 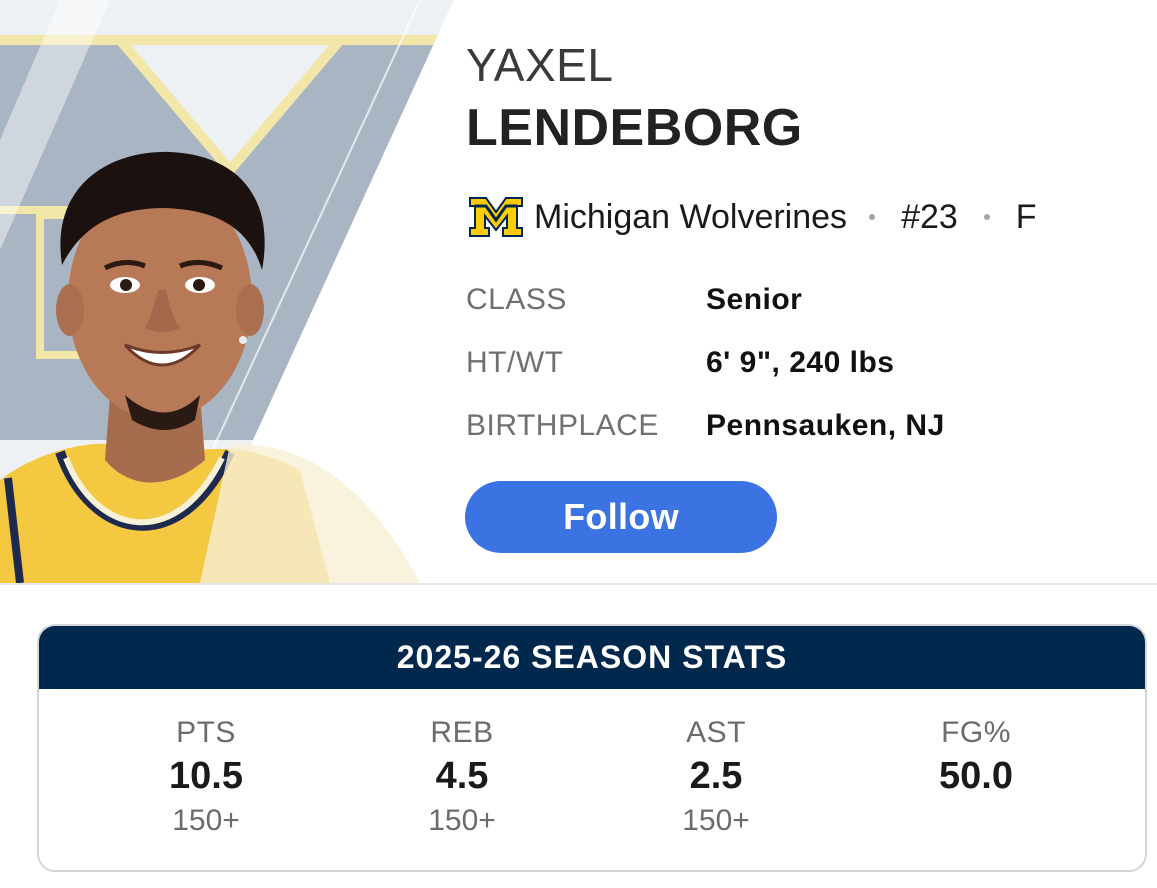 What do you see at coordinates (592, 657) in the screenshot?
I see `season-stats-title: 2025-26 SEASON STATS` at bounding box center [592, 657].